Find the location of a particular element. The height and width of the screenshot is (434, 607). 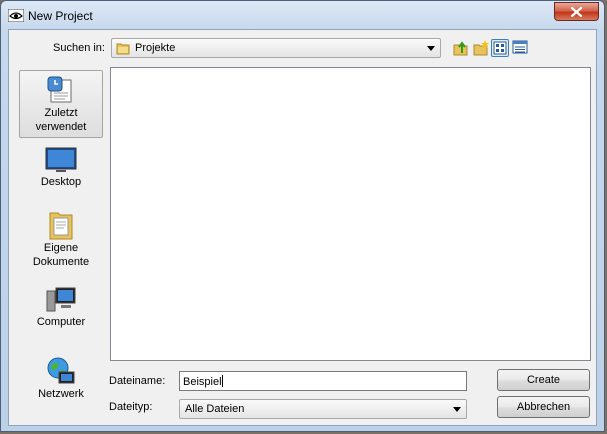

computer-icon is located at coordinates (61, 299).